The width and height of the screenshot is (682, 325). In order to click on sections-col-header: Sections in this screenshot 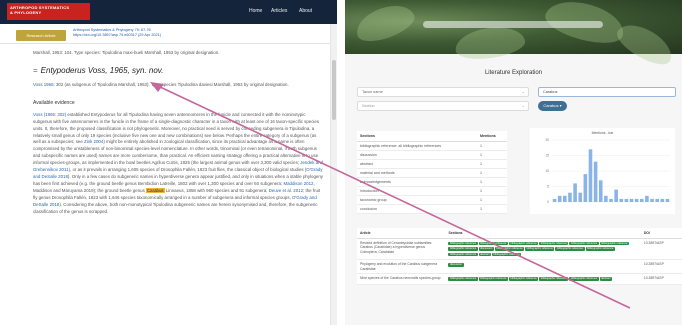, I will do `click(543, 233)`.